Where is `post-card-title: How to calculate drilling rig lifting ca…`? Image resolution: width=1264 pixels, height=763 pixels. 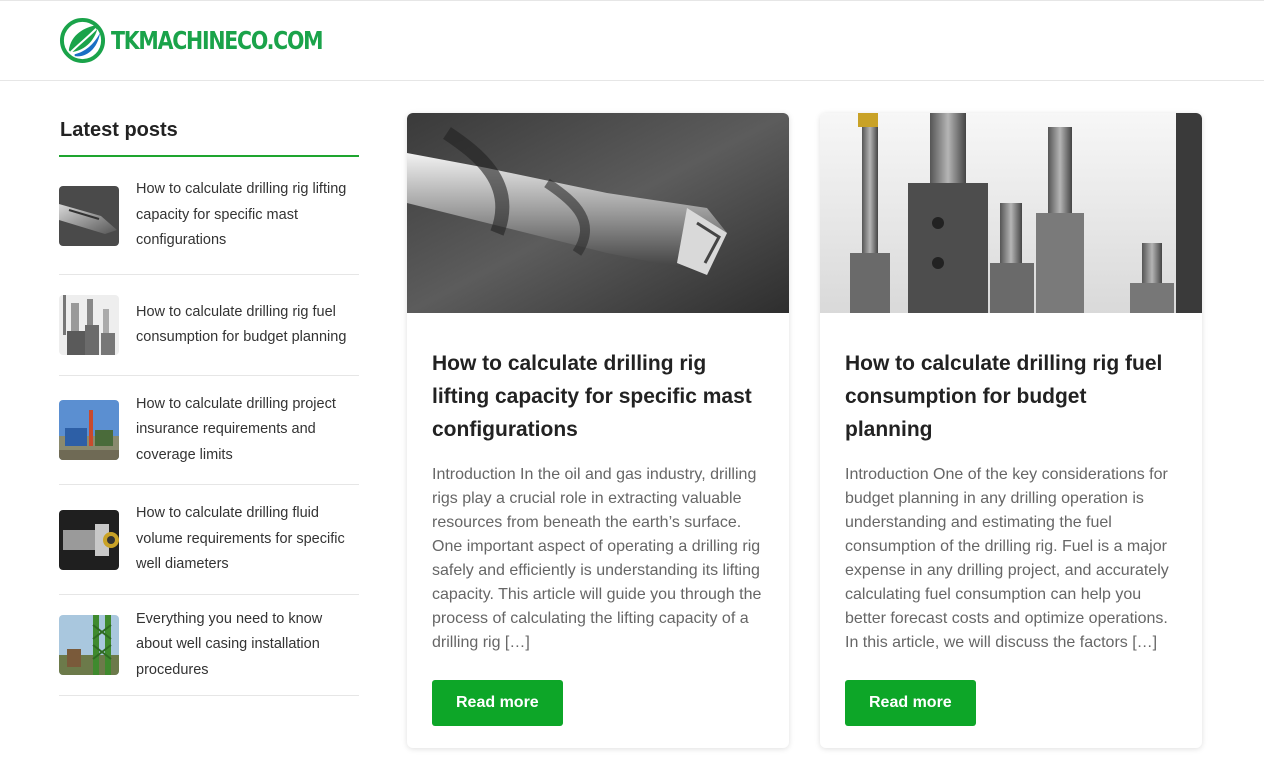
post-card-title: How to calculate drilling rig lifting ca… is located at coordinates (598, 396).